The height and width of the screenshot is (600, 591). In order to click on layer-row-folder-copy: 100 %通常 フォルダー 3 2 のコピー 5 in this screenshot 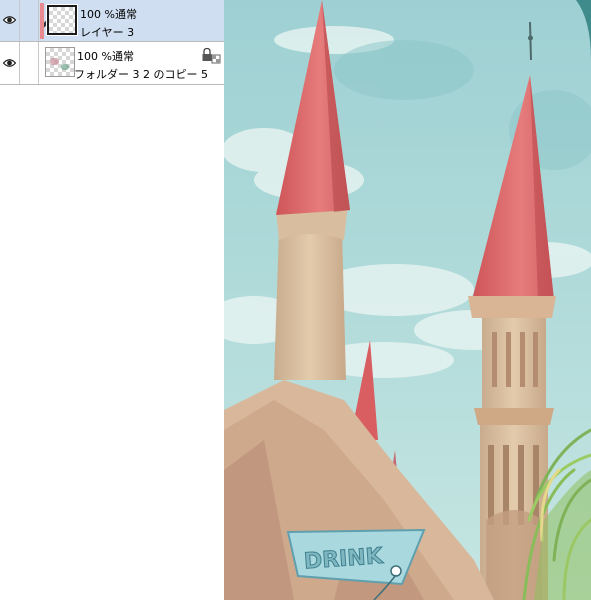, I will do `click(112, 63)`.